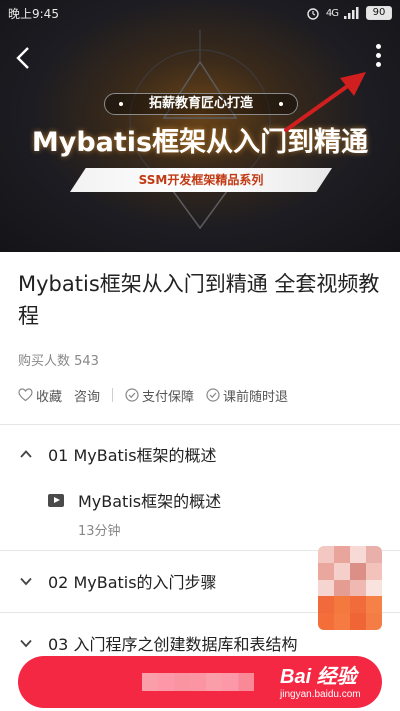  Describe the element at coordinates (198, 513) in the screenshot. I see `lesson-item: MyBatis框架的概述 13分钟` at that location.